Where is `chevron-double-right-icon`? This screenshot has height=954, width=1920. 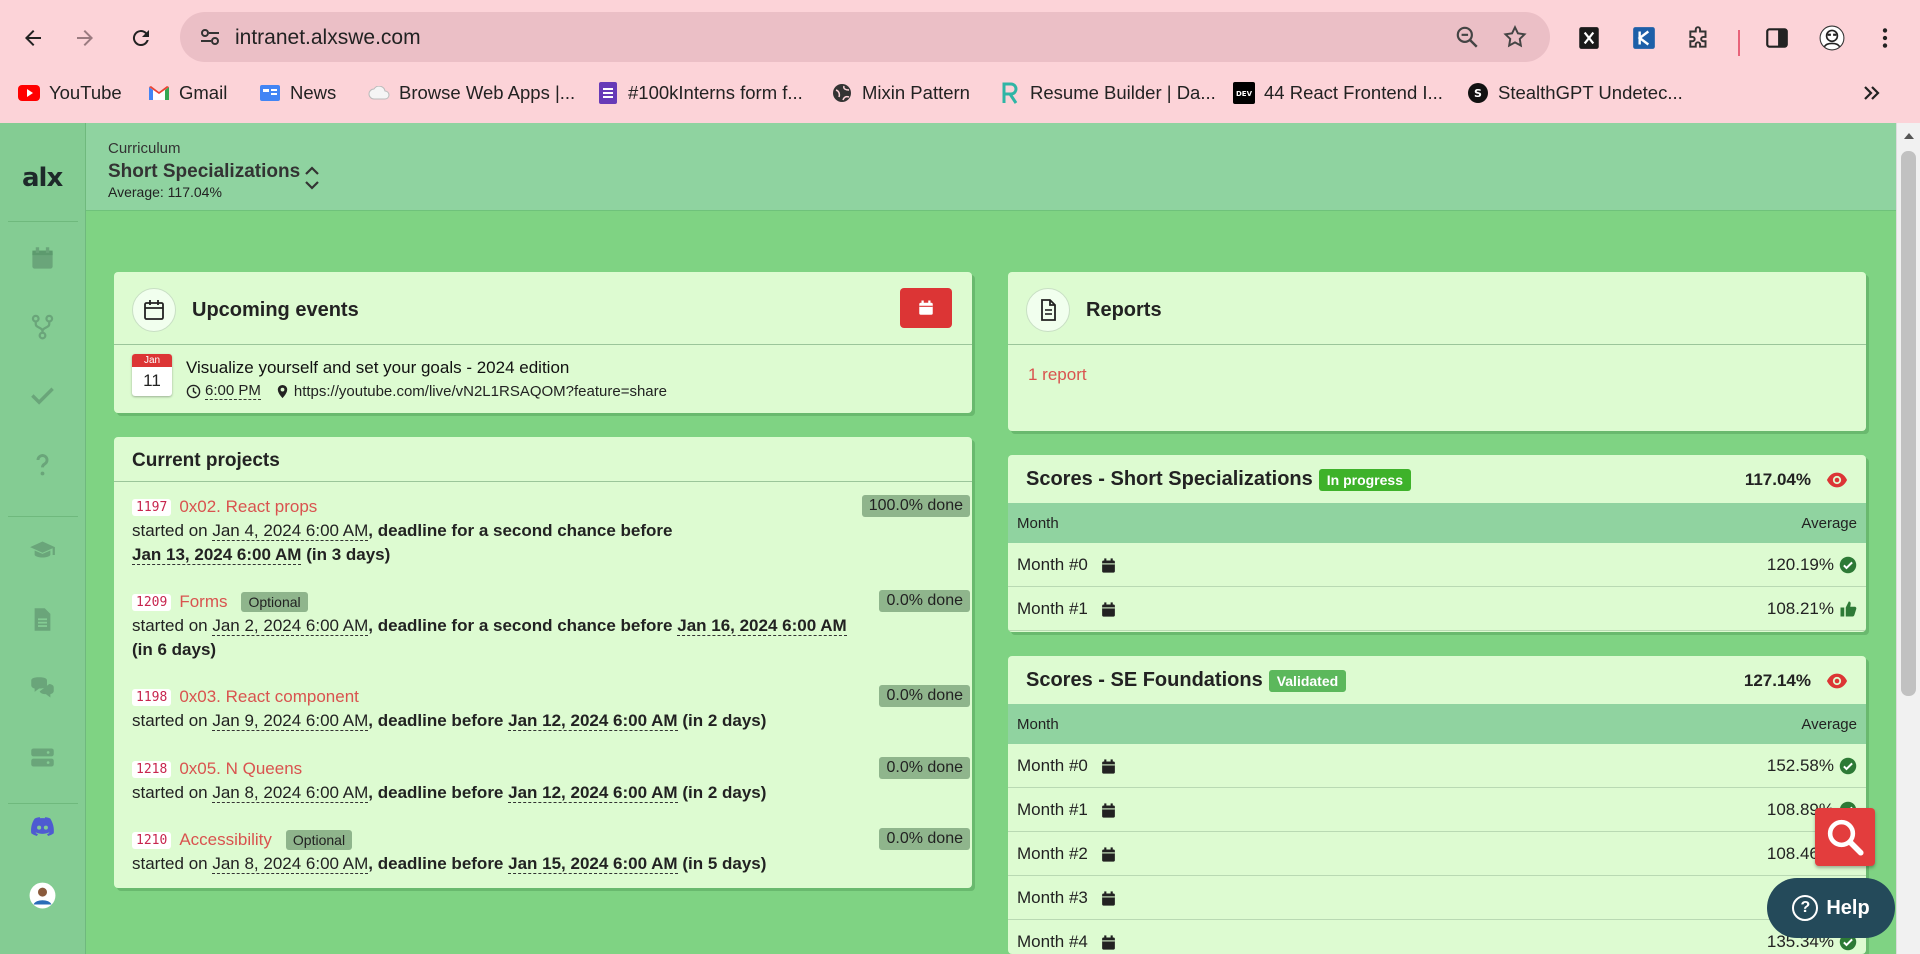
chevron-double-right-icon is located at coordinates (1872, 93).